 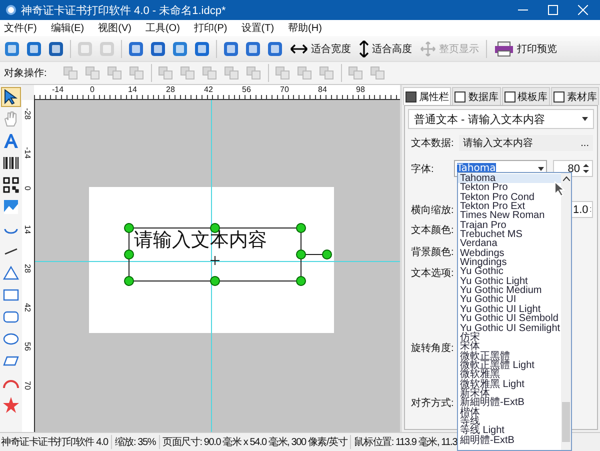 What do you see at coordinates (27, 114) in the screenshot?
I see `ruler-label: -28` at bounding box center [27, 114].